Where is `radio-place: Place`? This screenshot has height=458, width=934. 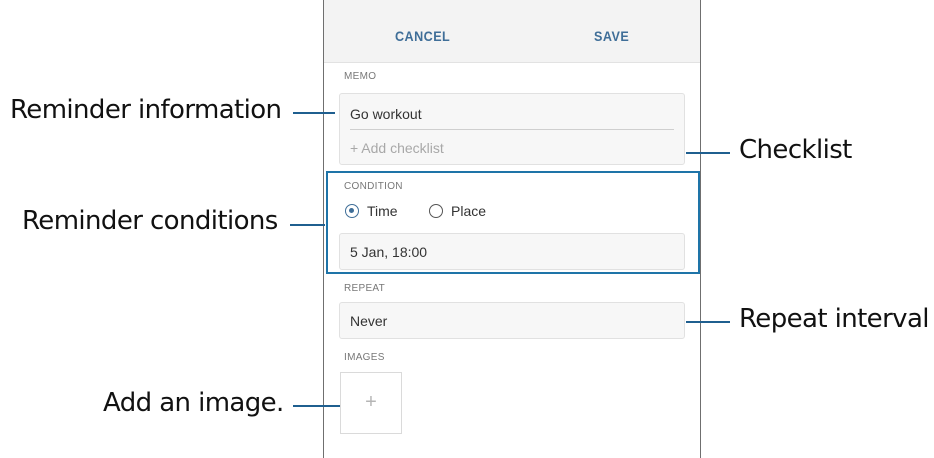 radio-place: Place is located at coordinates (457, 211).